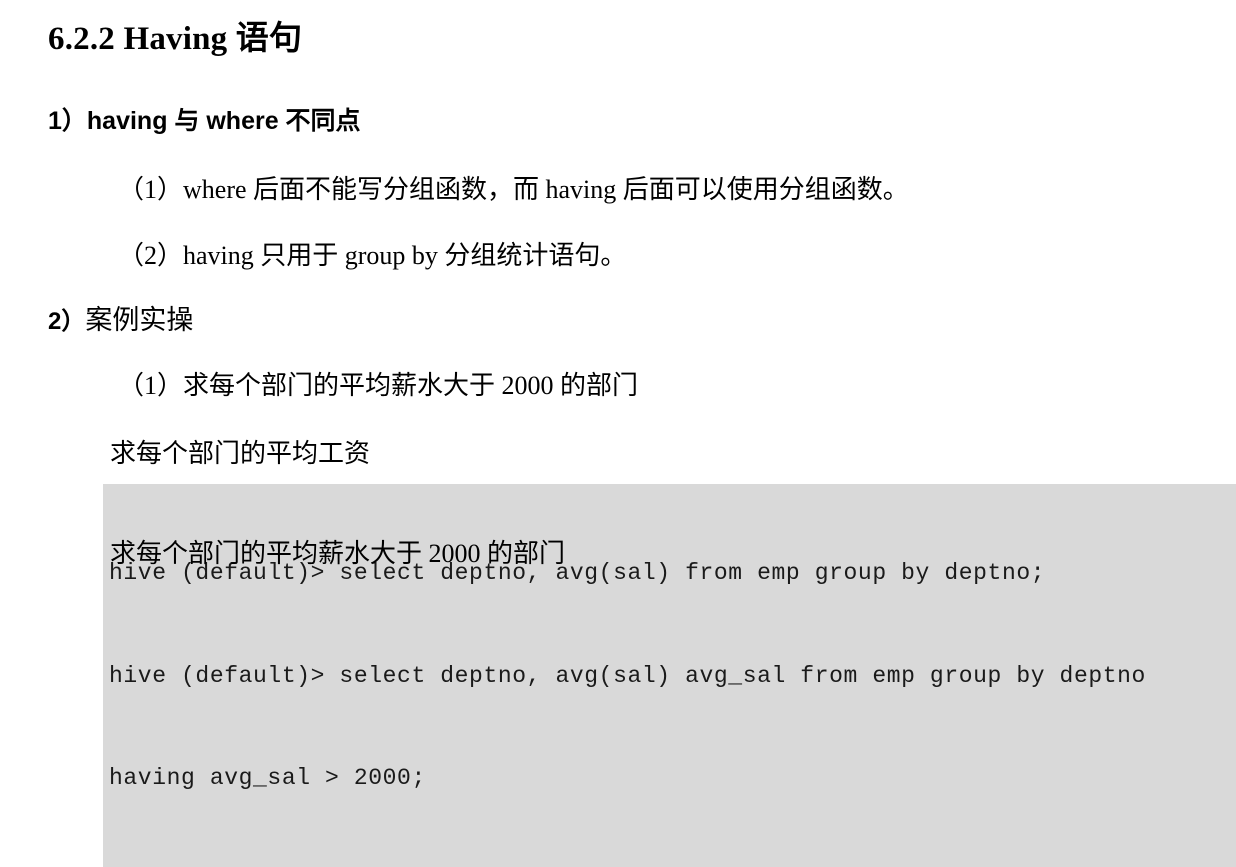  Describe the element at coordinates (372, 255) in the screenshot. I see `section-1-item-2: （2）having 只用于 group by 分组统计语句。` at that location.